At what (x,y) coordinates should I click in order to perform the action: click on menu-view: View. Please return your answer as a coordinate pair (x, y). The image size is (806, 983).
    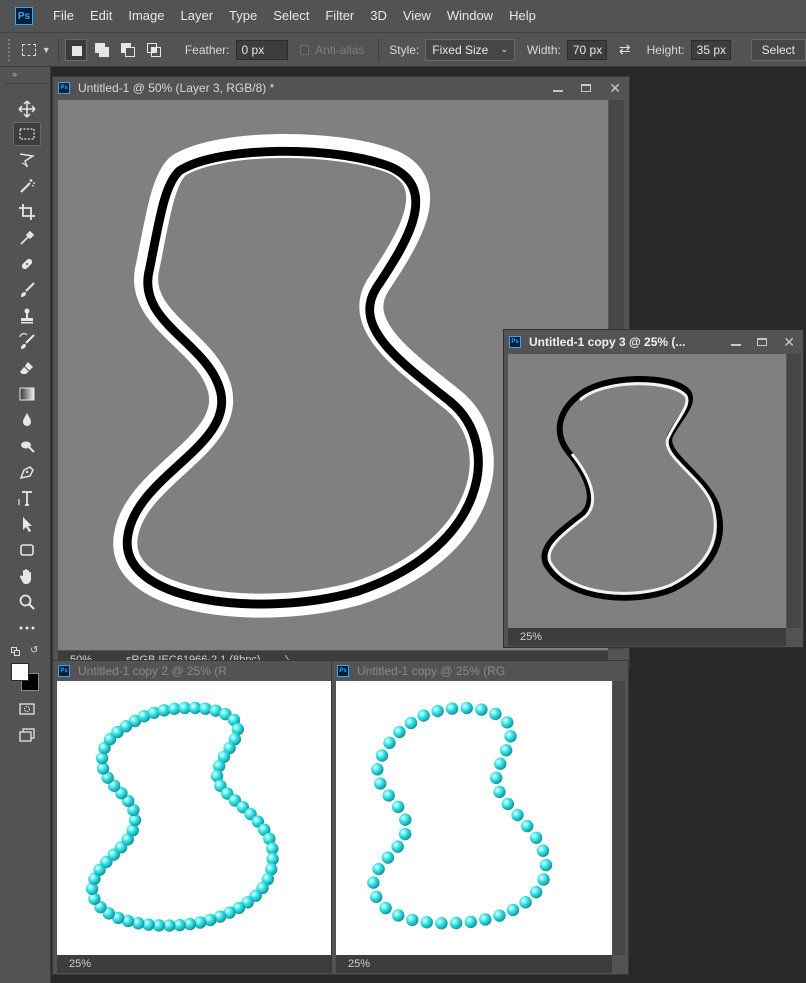
    Looking at the image, I should click on (417, 16).